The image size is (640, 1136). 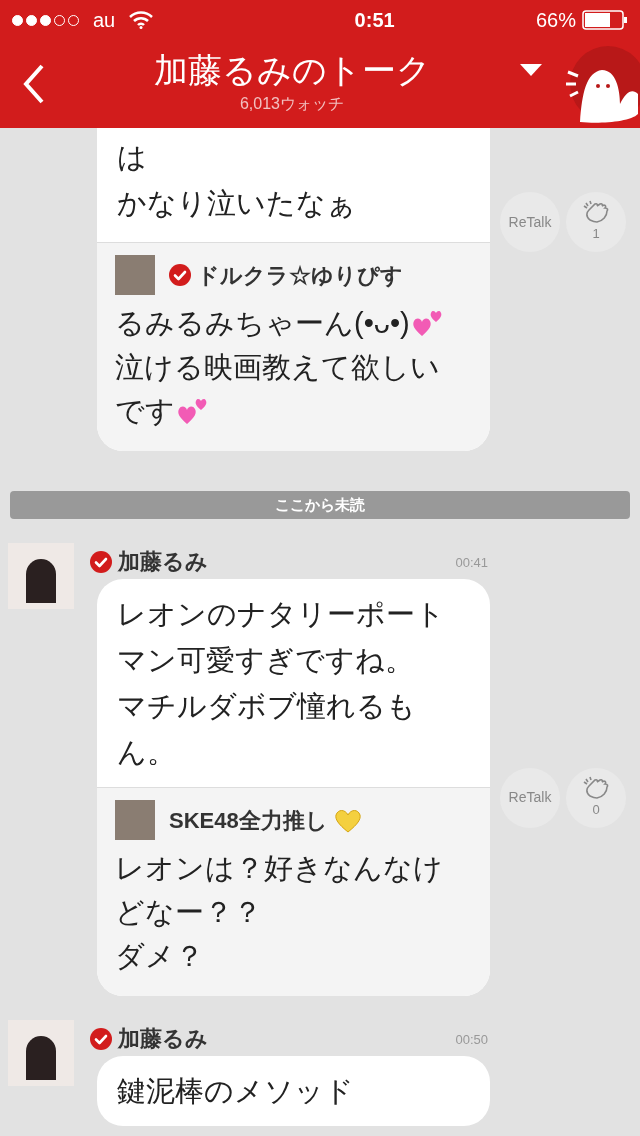 I want to click on message-text: は, so click(x=132, y=157).